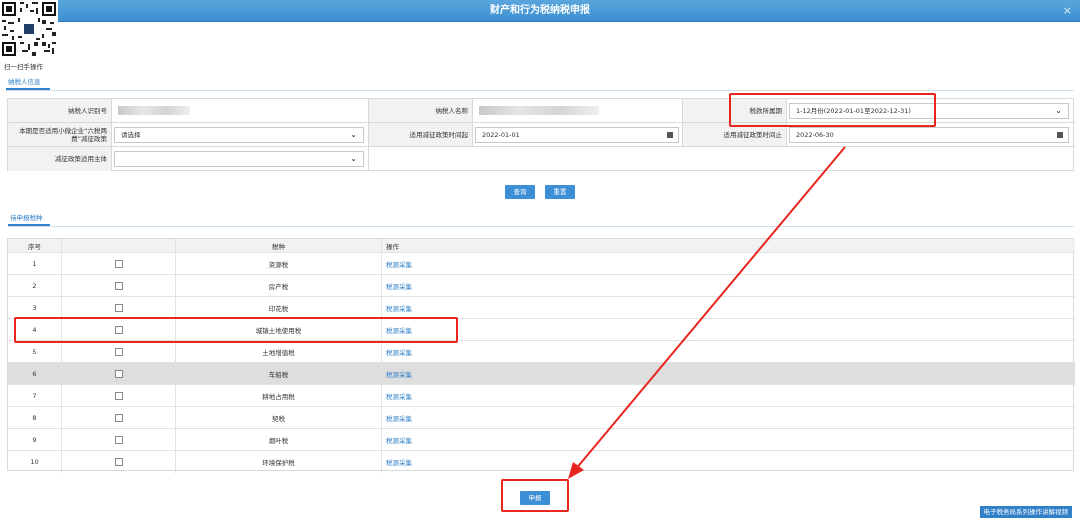  Describe the element at coordinates (1025, 512) in the screenshot. I see `tutorial-video-link: 电子税务局系列操作讲解视频` at that location.